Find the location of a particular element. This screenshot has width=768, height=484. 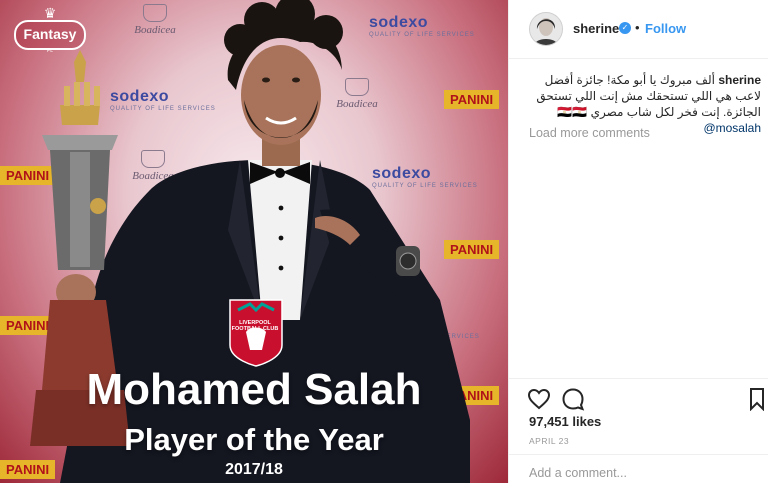

caption-mention: @mosalah is located at coordinates (732, 128).